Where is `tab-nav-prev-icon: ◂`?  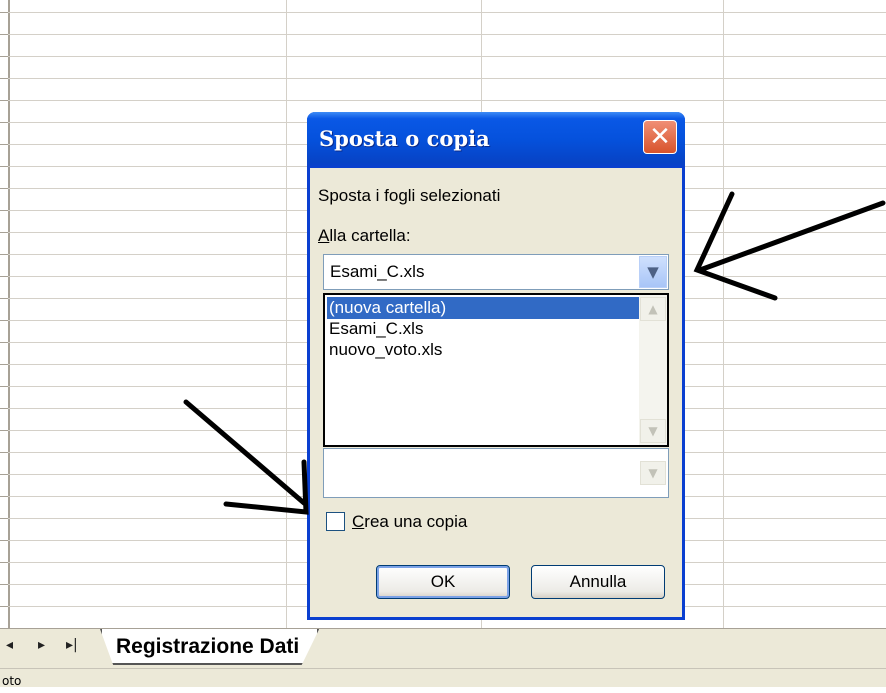 tab-nav-prev-icon: ◂ is located at coordinates (9, 645).